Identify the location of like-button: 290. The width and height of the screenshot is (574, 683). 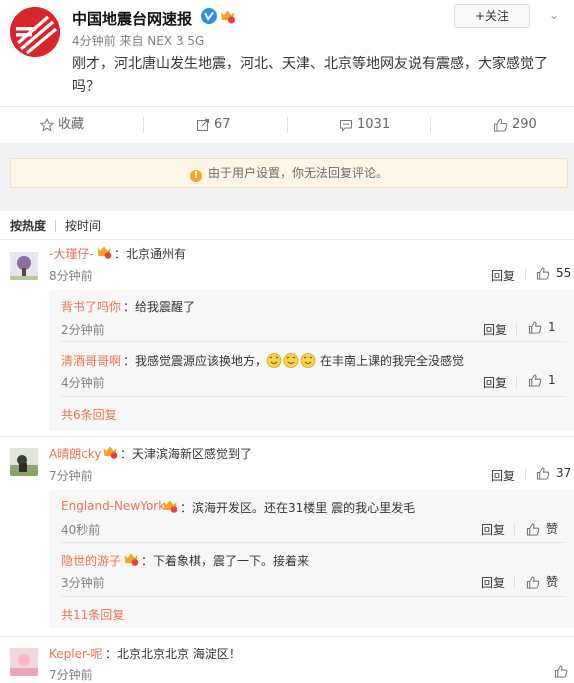
(515, 125).